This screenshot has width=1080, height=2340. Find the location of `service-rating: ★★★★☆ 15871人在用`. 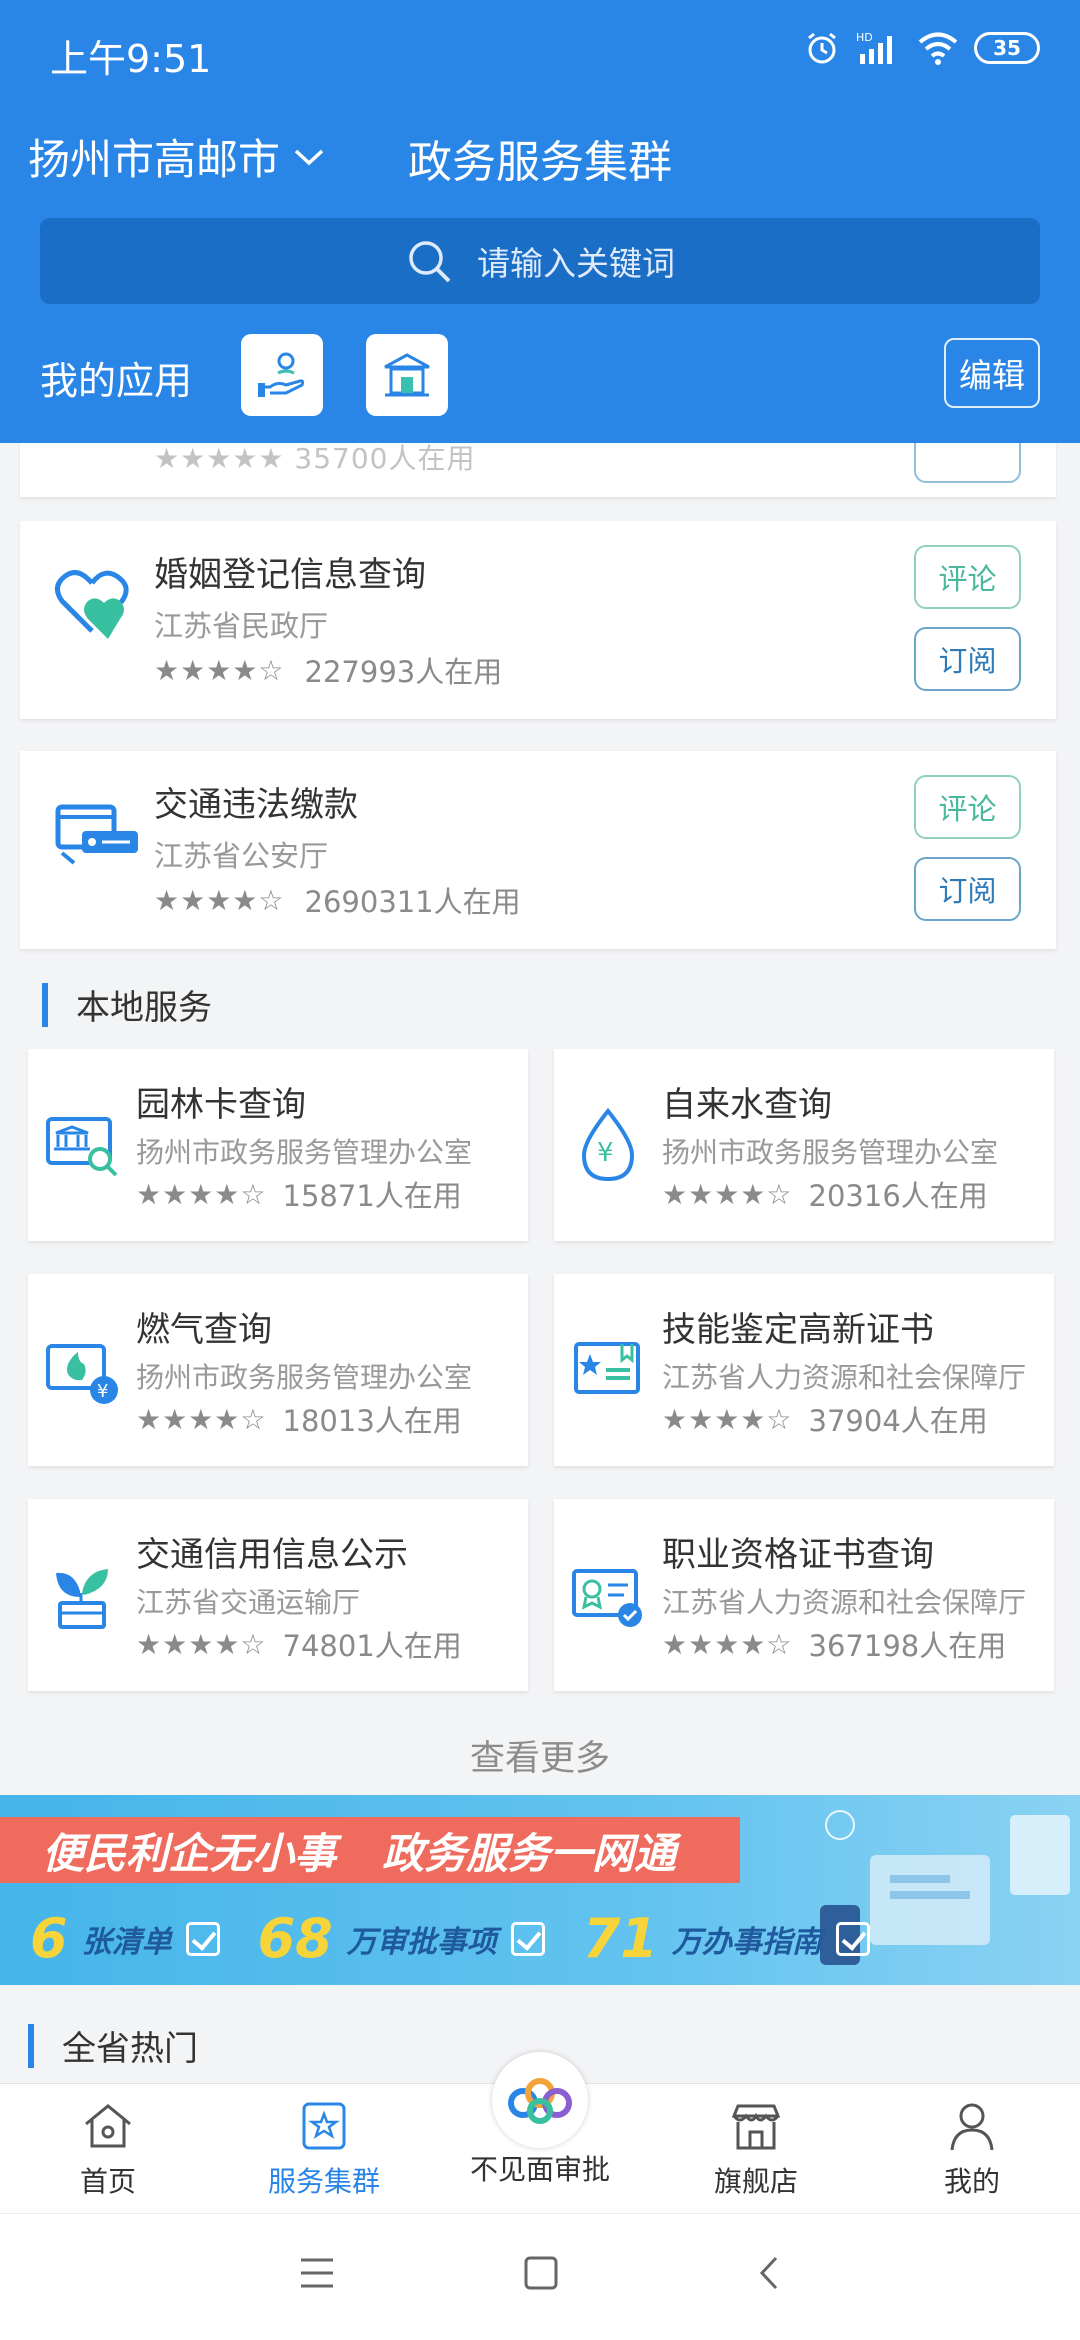

service-rating: ★★★★☆ 15871人在用 is located at coordinates (299, 1194).